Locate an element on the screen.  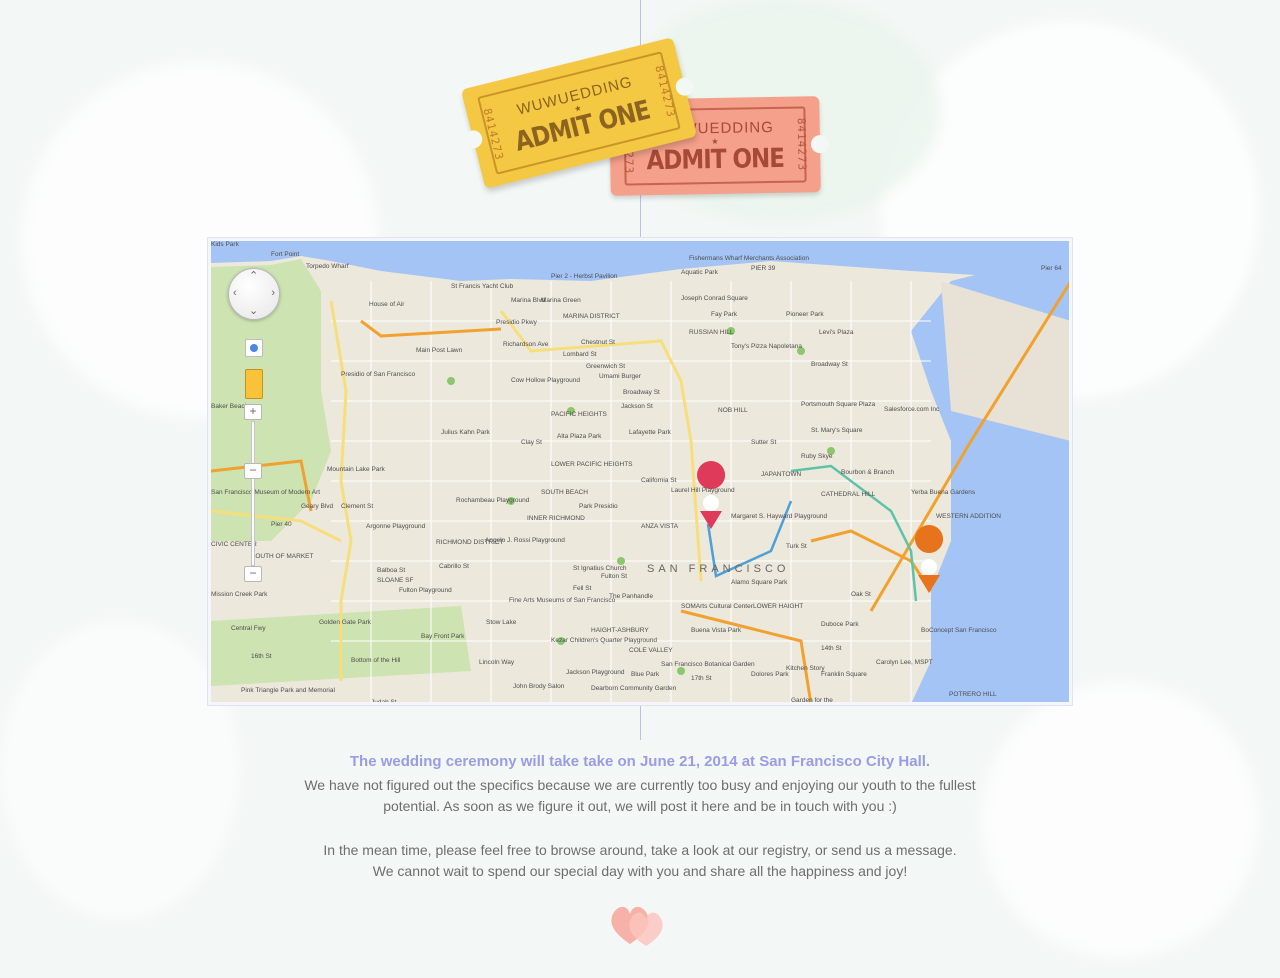
map-label: Park Presidio is located at coordinates (598, 506).